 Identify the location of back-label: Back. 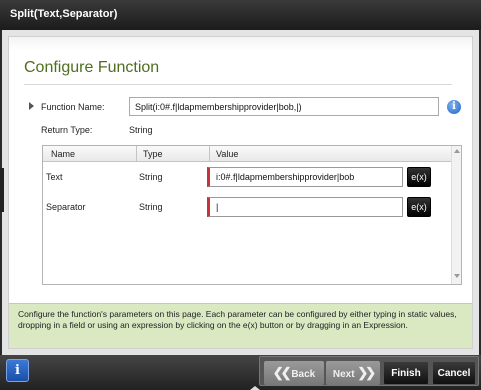
(303, 374).